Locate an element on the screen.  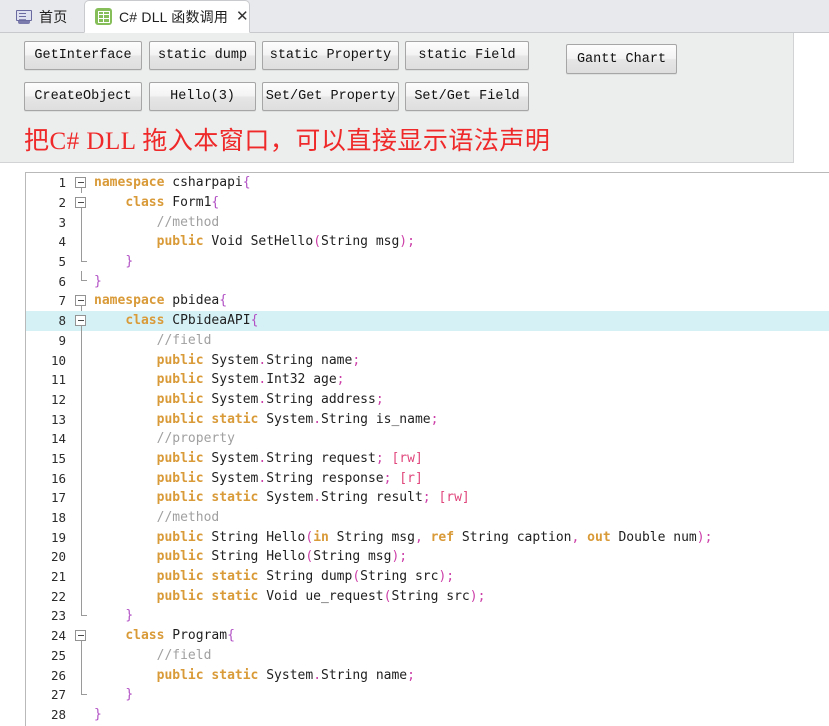
code-line: 11 public System.Int32 age; is located at coordinates (427, 379).